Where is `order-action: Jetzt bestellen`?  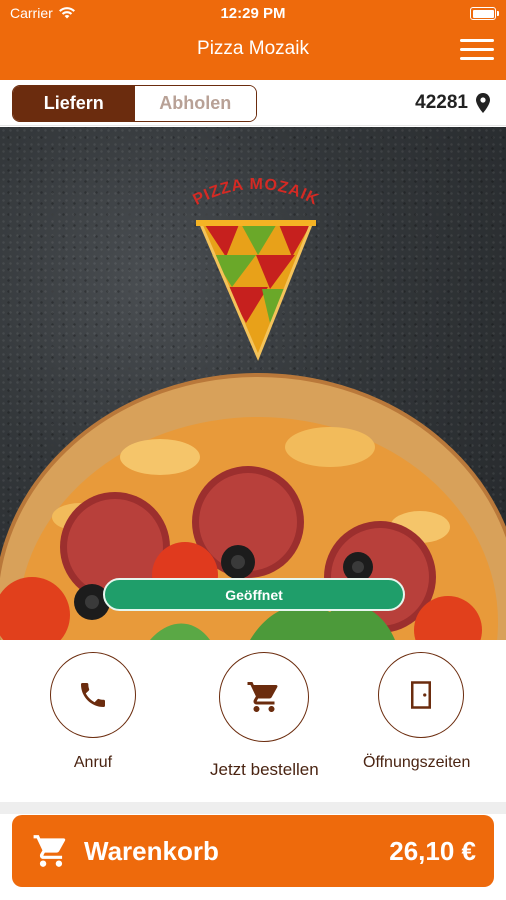
order-action: Jetzt bestellen is located at coordinates (264, 716).